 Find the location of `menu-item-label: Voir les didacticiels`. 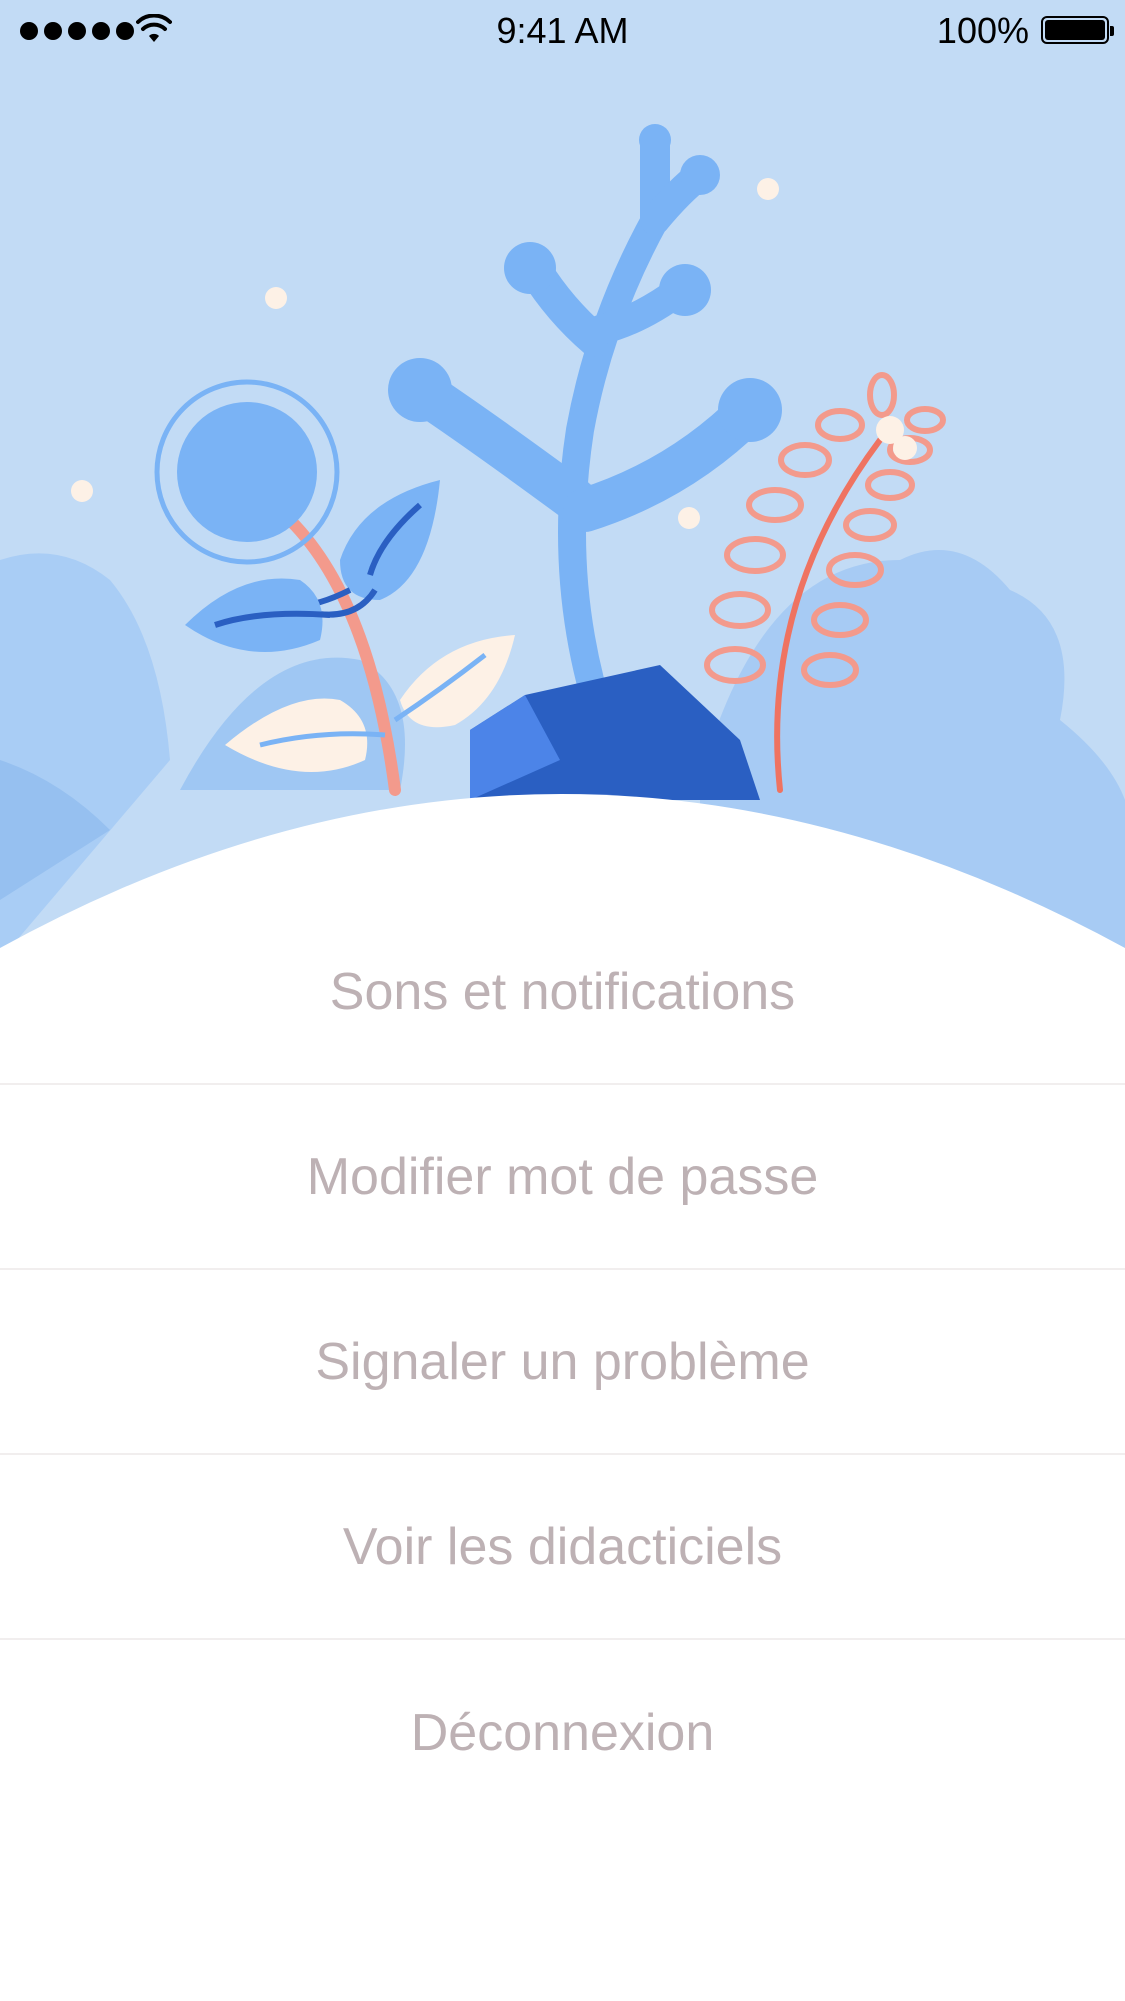

menu-item-label: Voir les didacticiels is located at coordinates (562, 1546).